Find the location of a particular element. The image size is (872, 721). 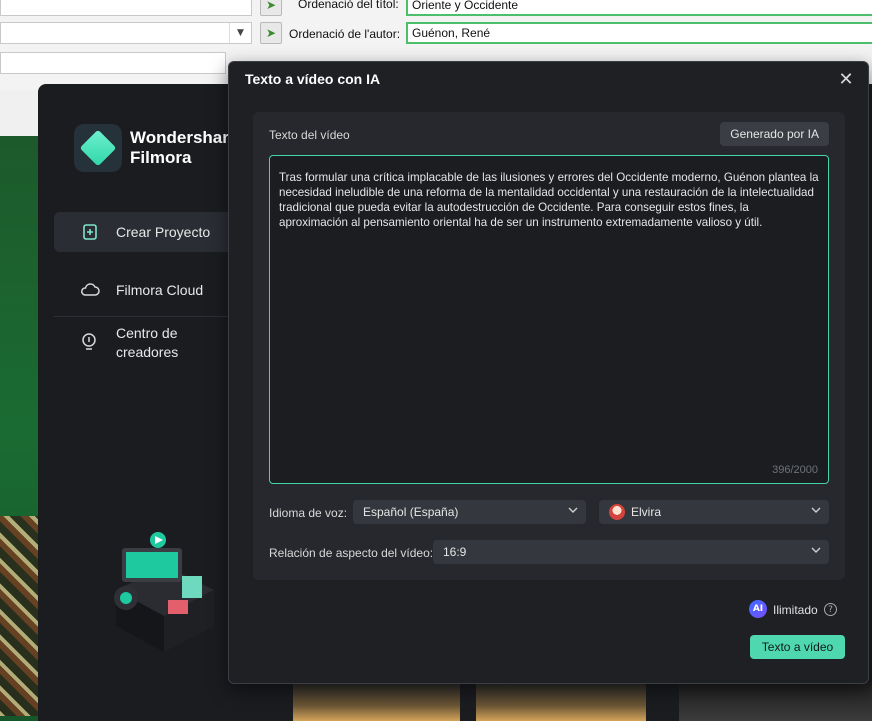

title-sort-label: Ordenació del títol: is located at coordinates (348, 5).